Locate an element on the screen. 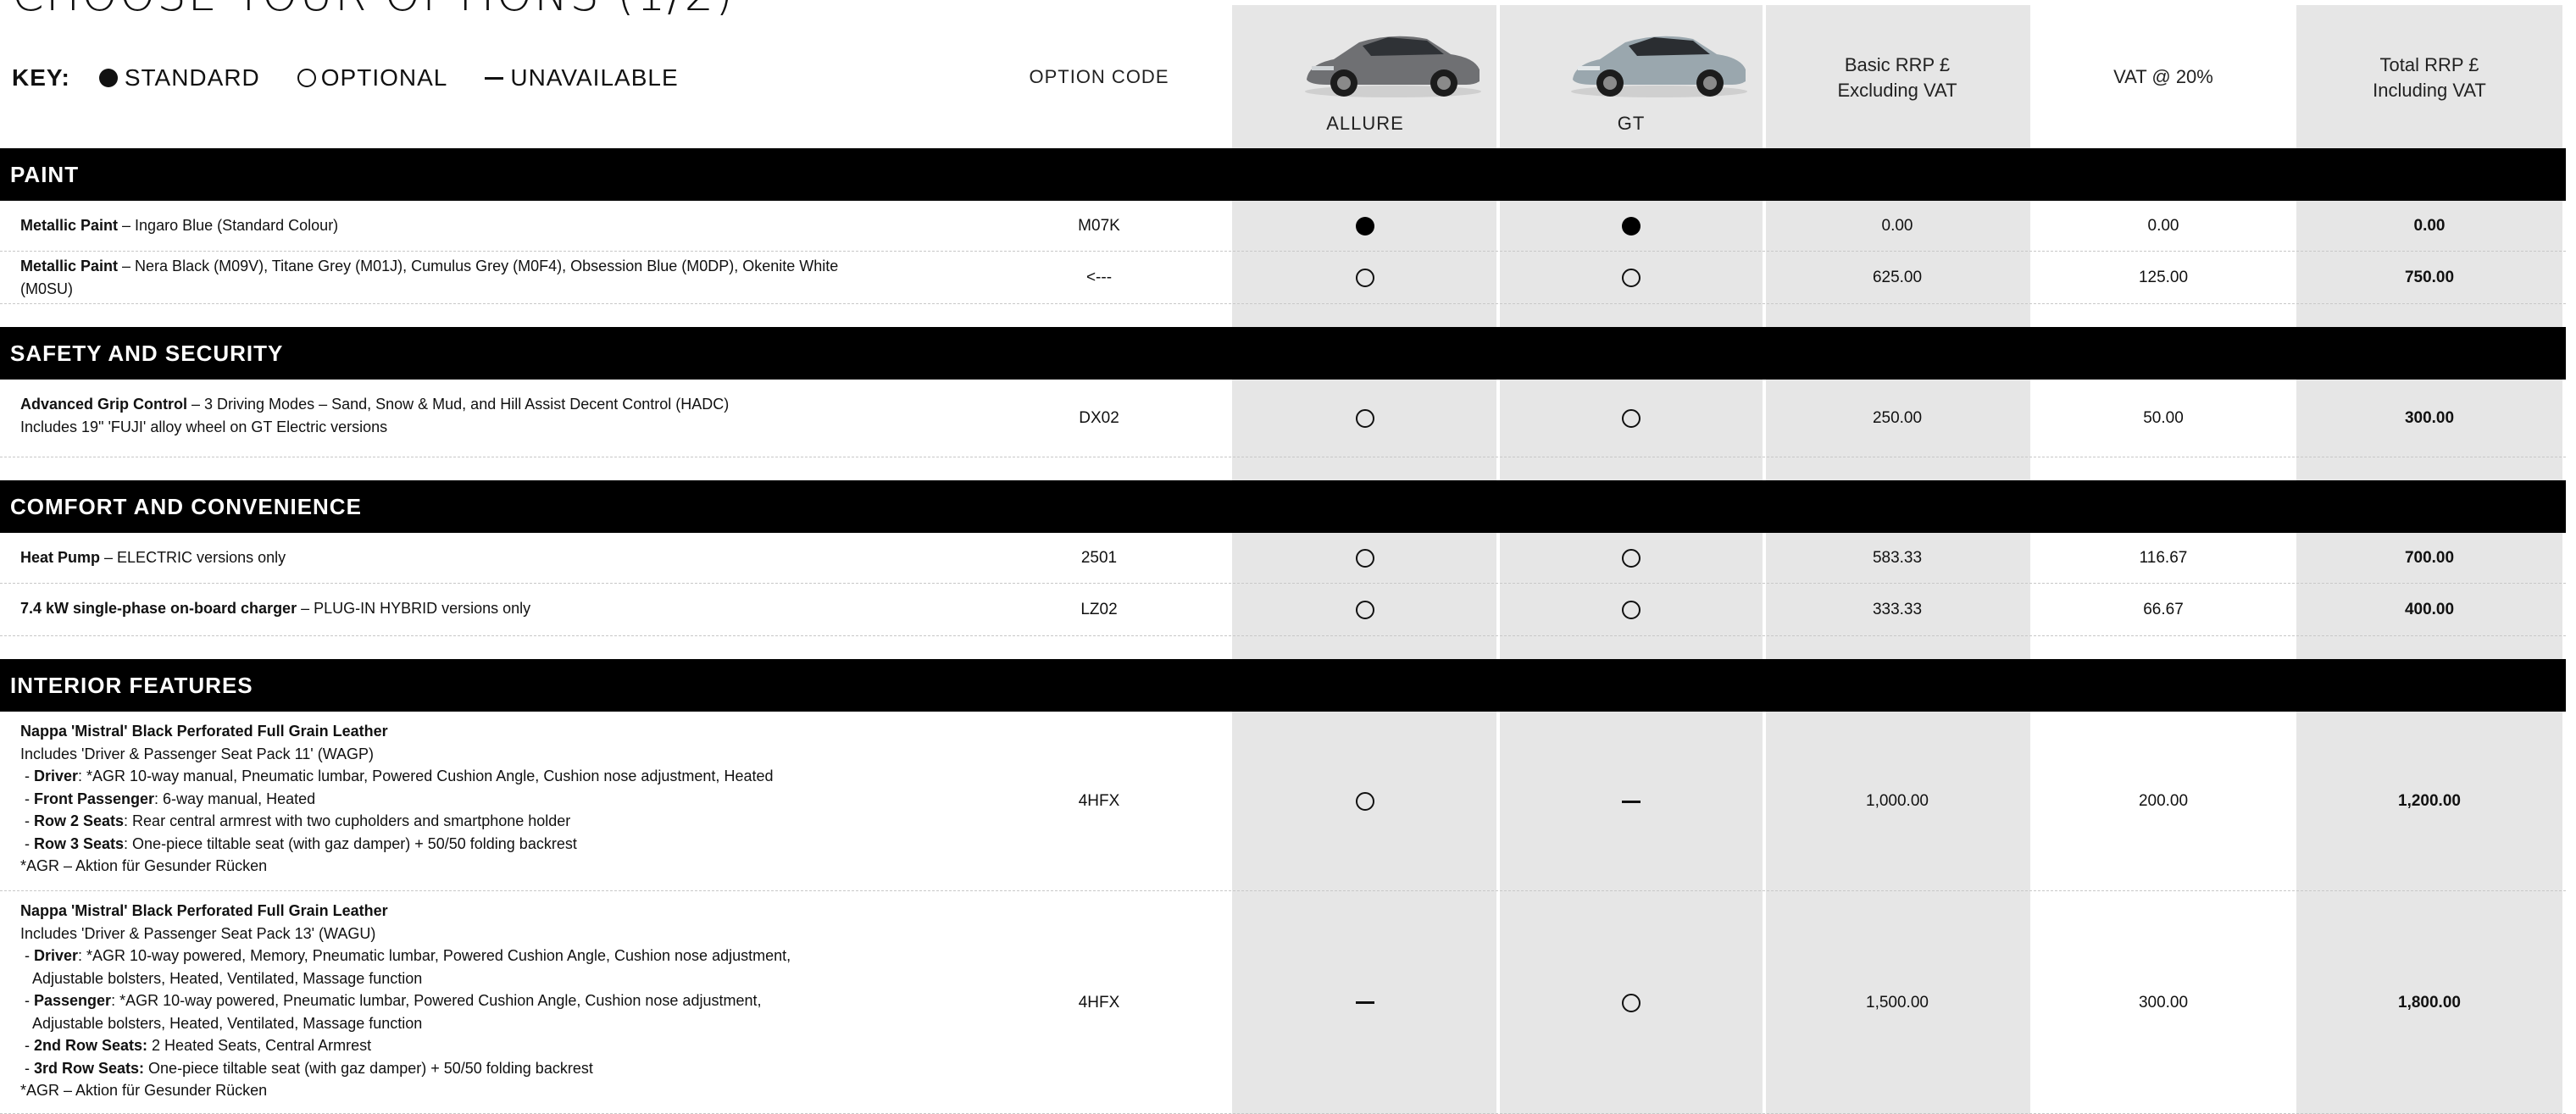  basic-rrp-cell: 1,000.00 is located at coordinates (1897, 801).